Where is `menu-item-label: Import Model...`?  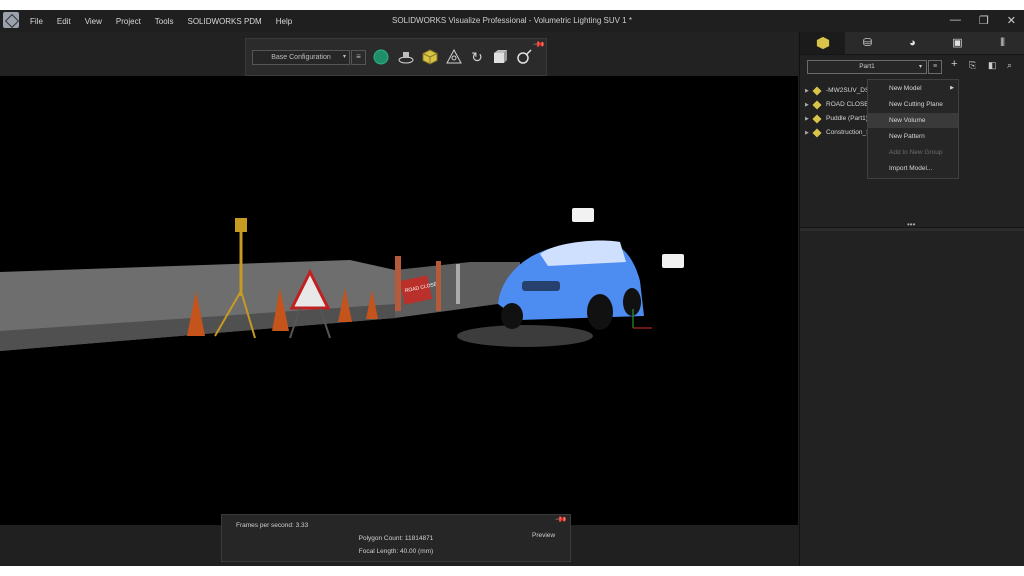
menu-item-label: Import Model... is located at coordinates (911, 168).